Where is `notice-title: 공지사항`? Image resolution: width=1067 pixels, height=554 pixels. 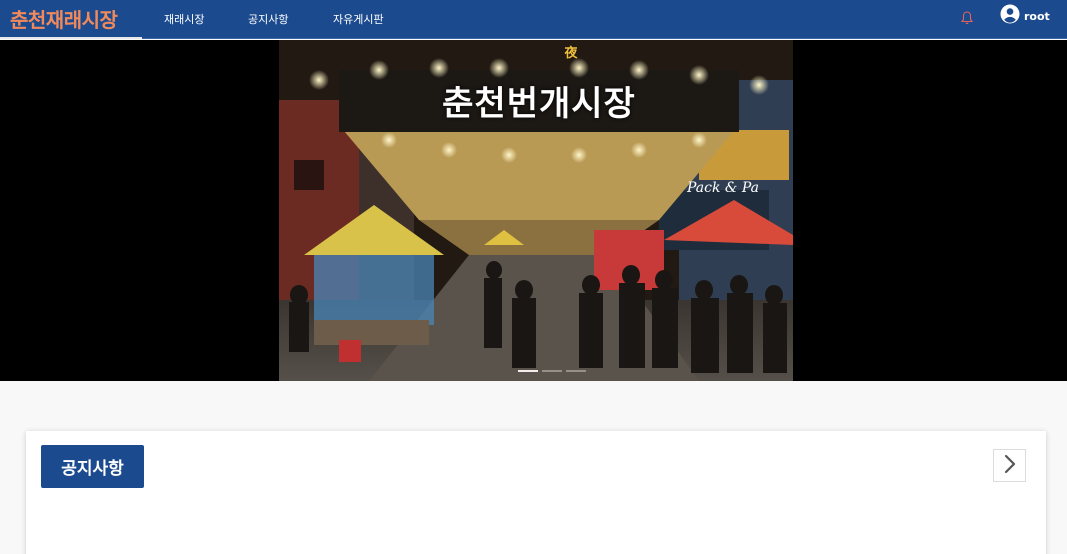 notice-title: 공지사항 is located at coordinates (92, 466).